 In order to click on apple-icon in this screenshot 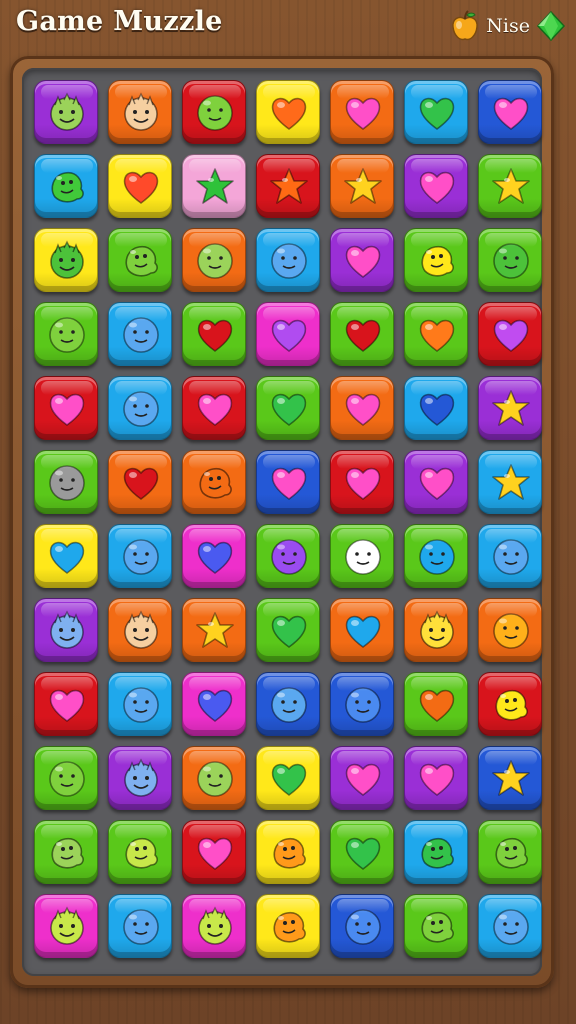, I will do `click(465, 26)`.